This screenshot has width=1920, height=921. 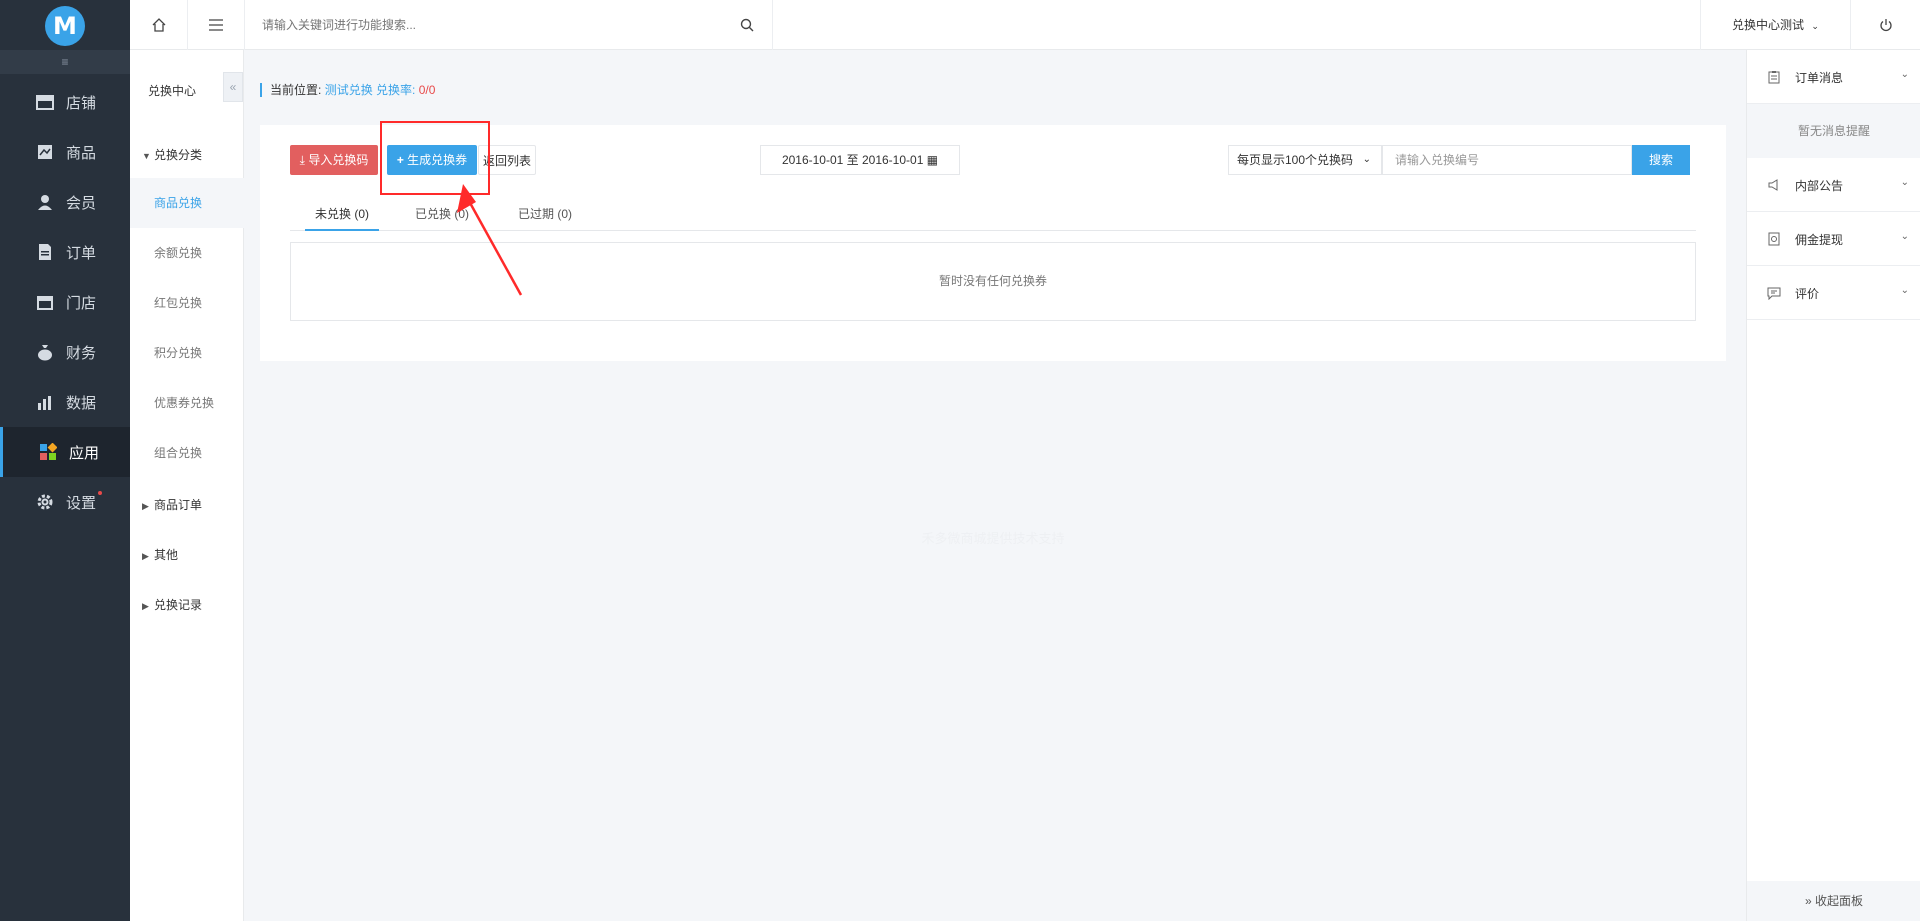 What do you see at coordinates (172, 91) in the screenshot?
I see `subnav-title: 兑换中心` at bounding box center [172, 91].